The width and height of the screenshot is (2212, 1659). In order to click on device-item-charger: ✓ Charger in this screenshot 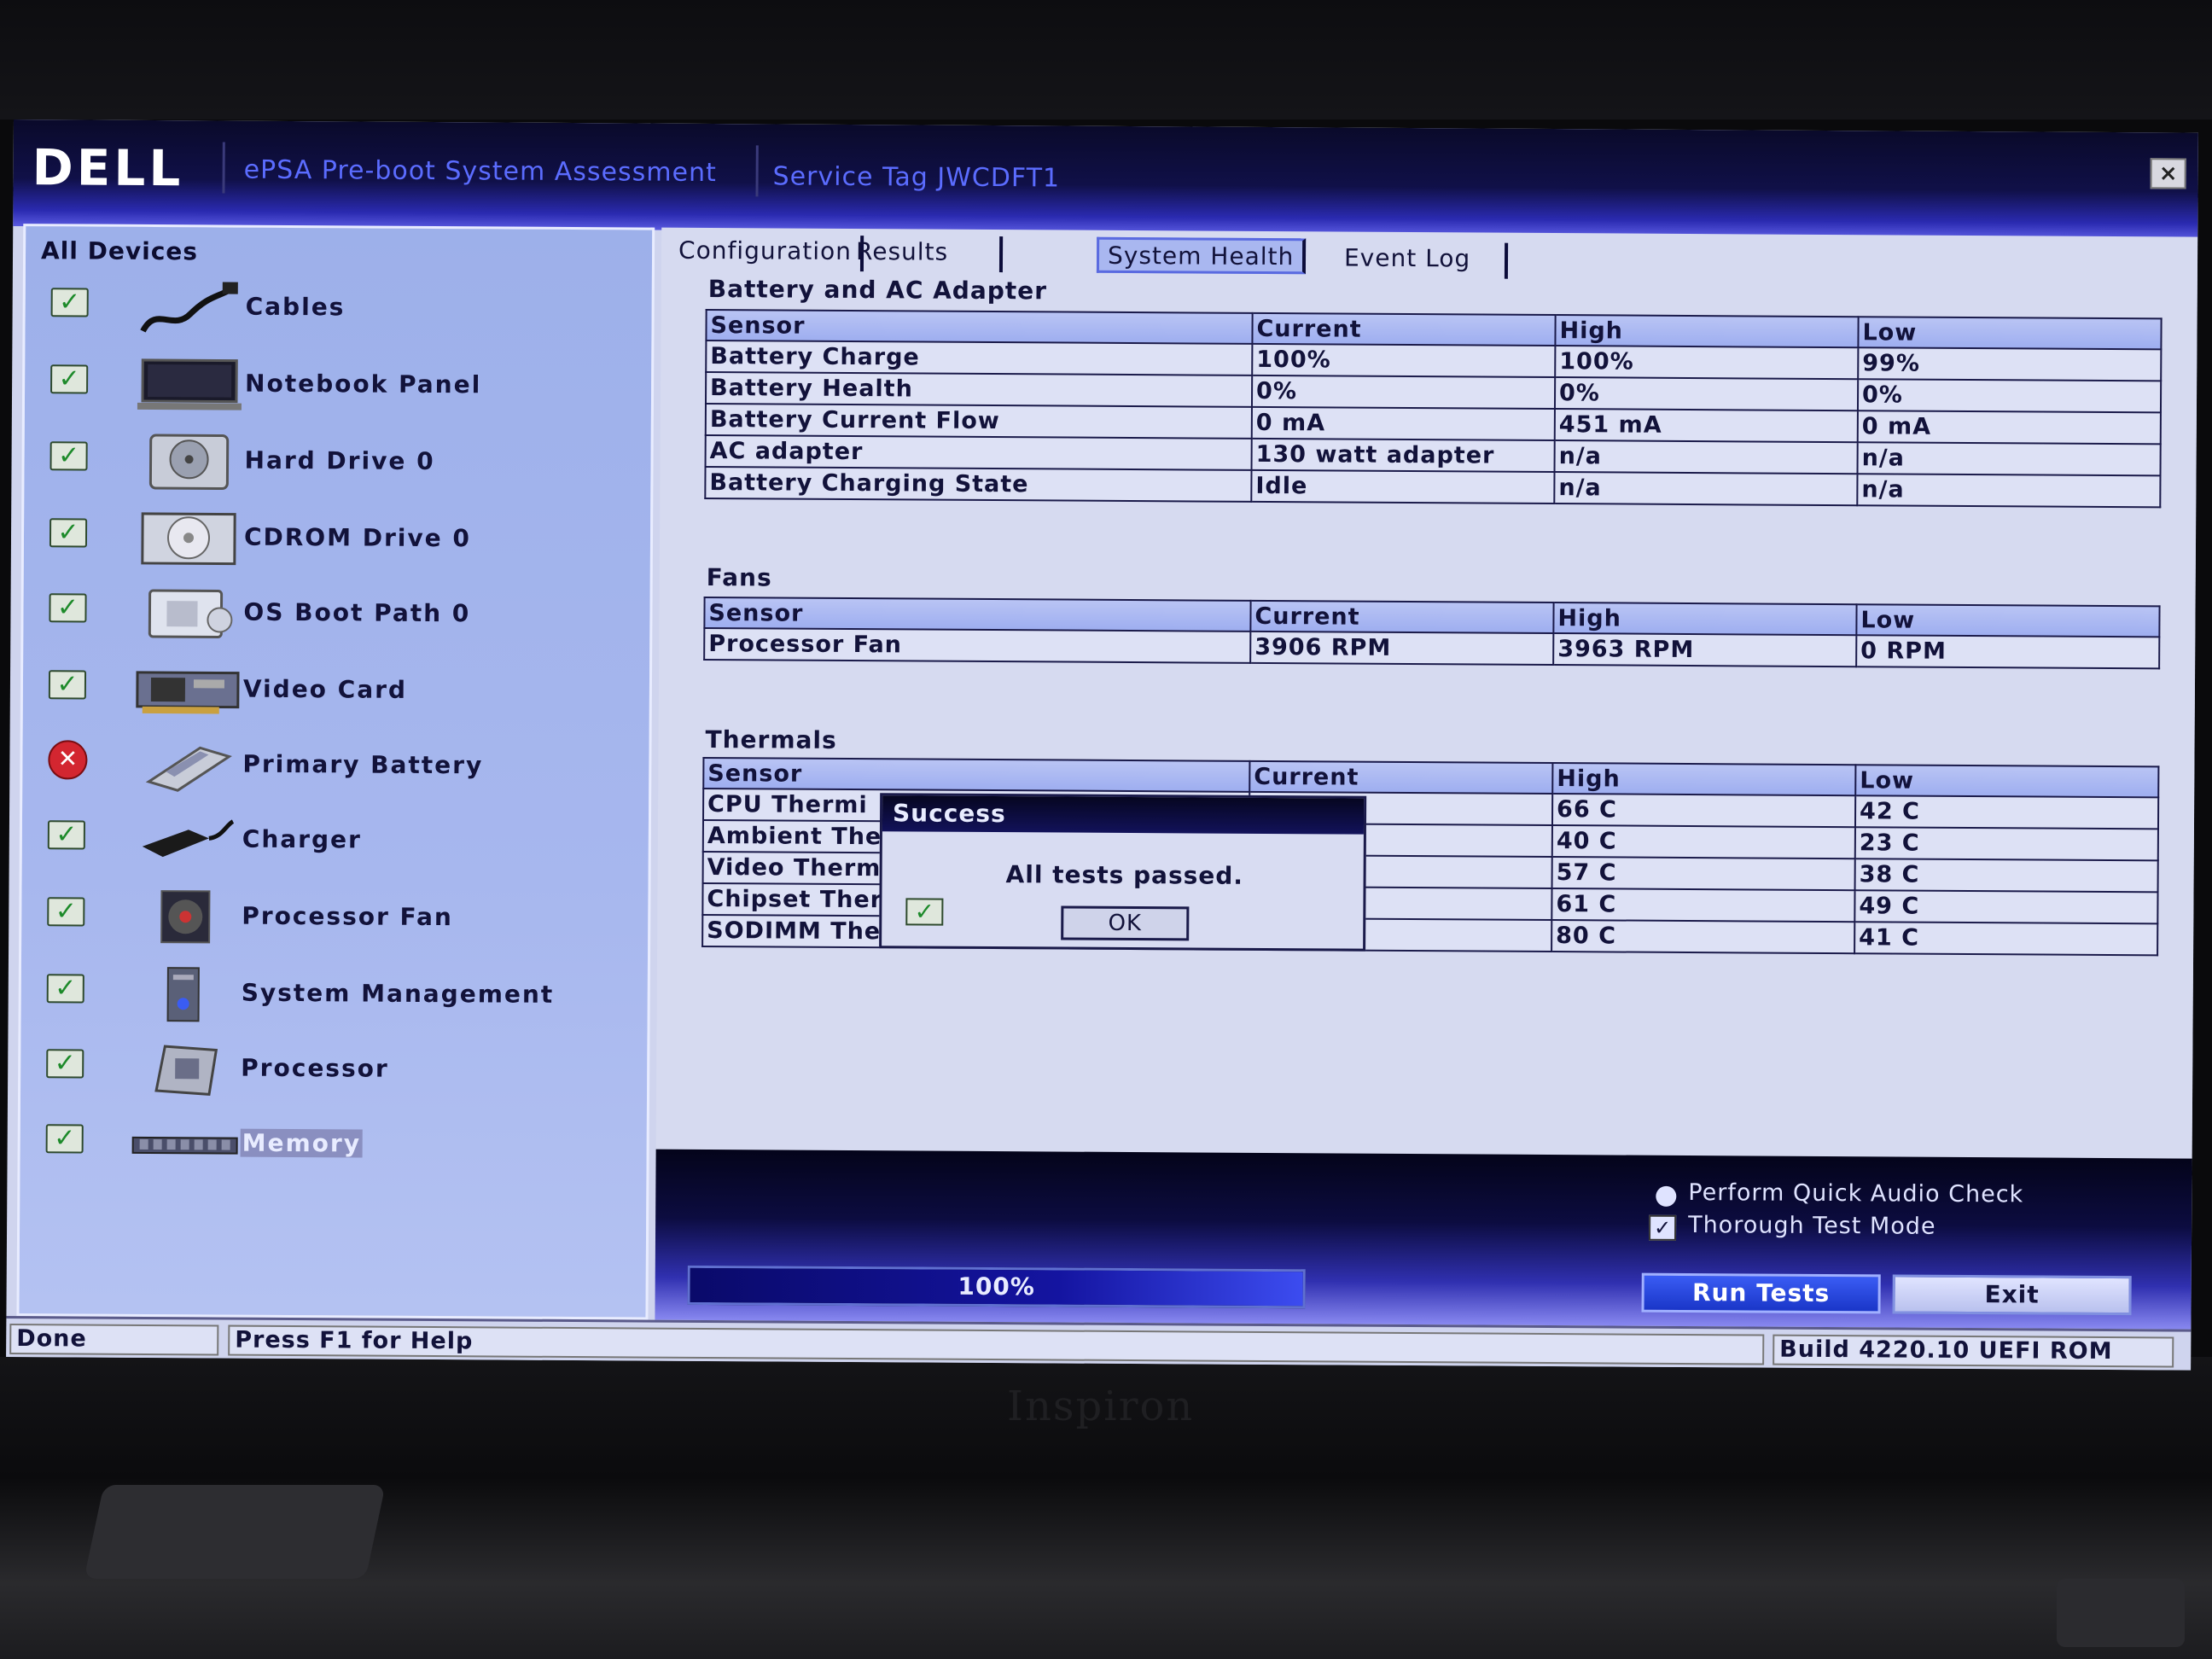, I will do `click(338, 846)`.